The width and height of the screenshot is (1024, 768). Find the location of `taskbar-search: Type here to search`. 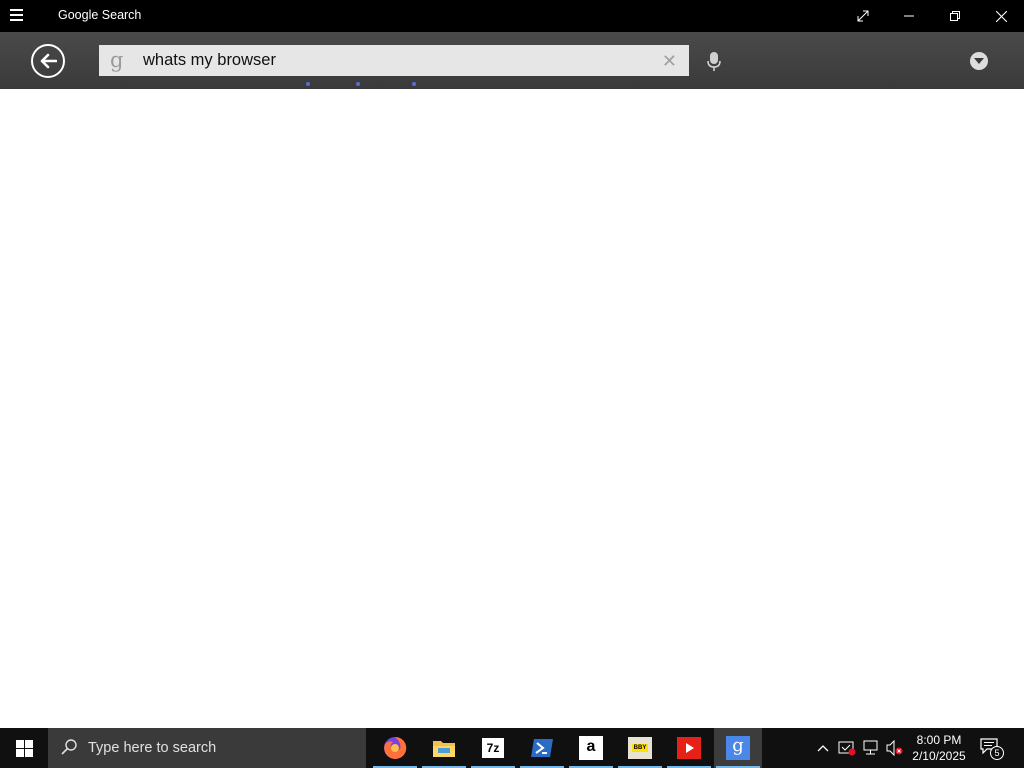

taskbar-search: Type here to search is located at coordinates (207, 748).